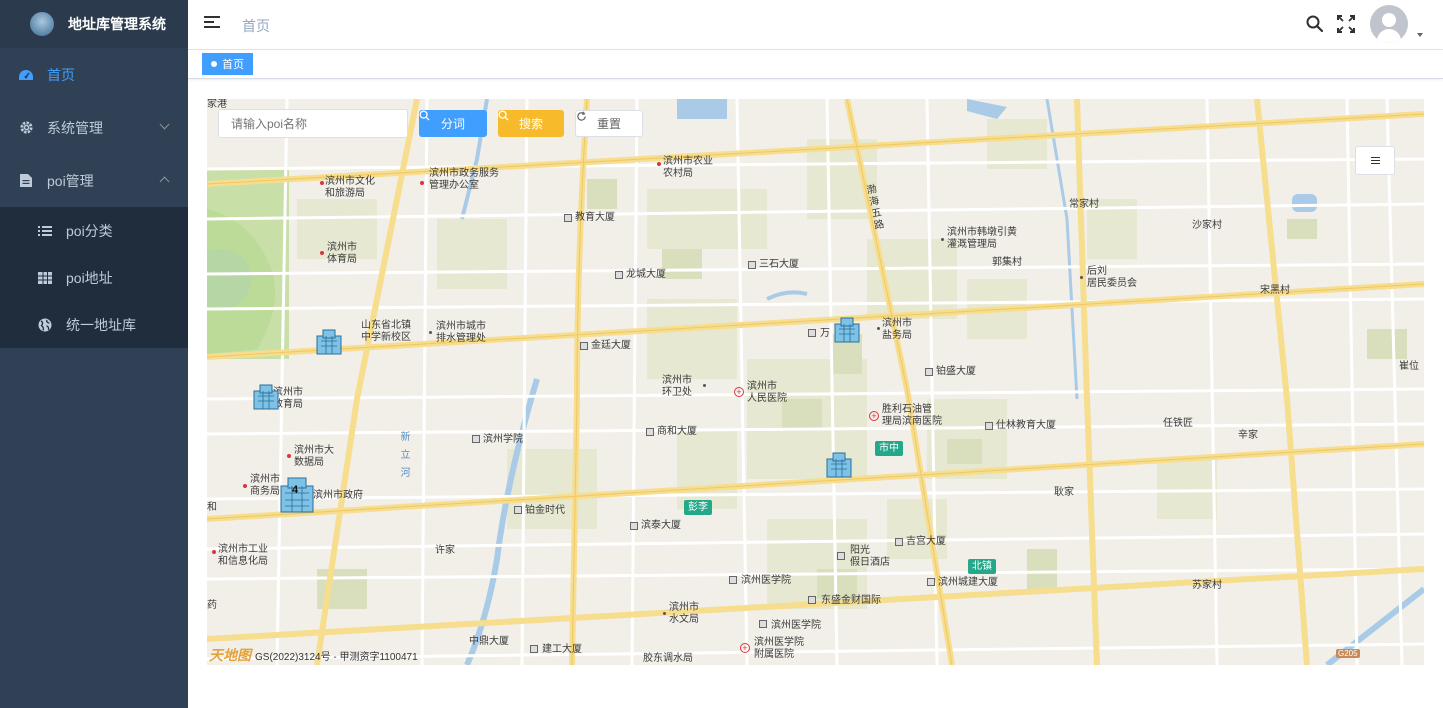  Describe the element at coordinates (1112, 277) in the screenshot. I see `map-label: 后刘 居民委员会` at that location.